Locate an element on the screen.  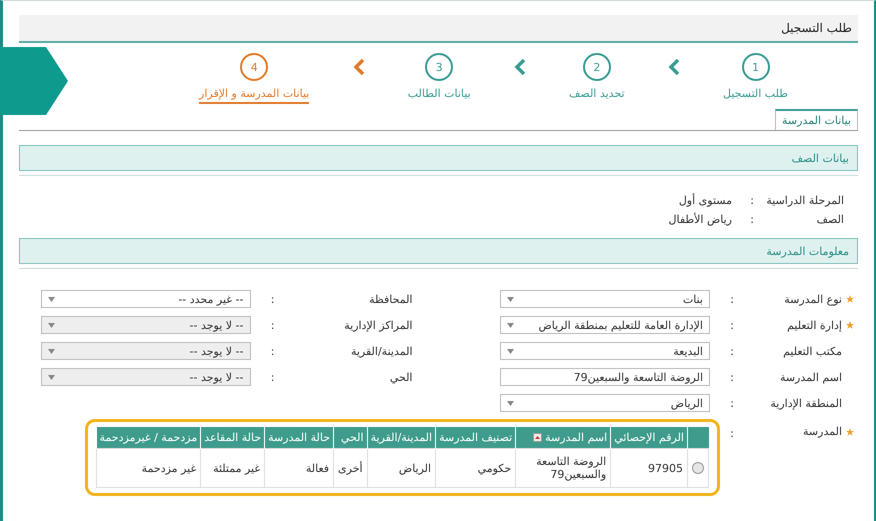
table-cell: فعالة is located at coordinates (299, 468).